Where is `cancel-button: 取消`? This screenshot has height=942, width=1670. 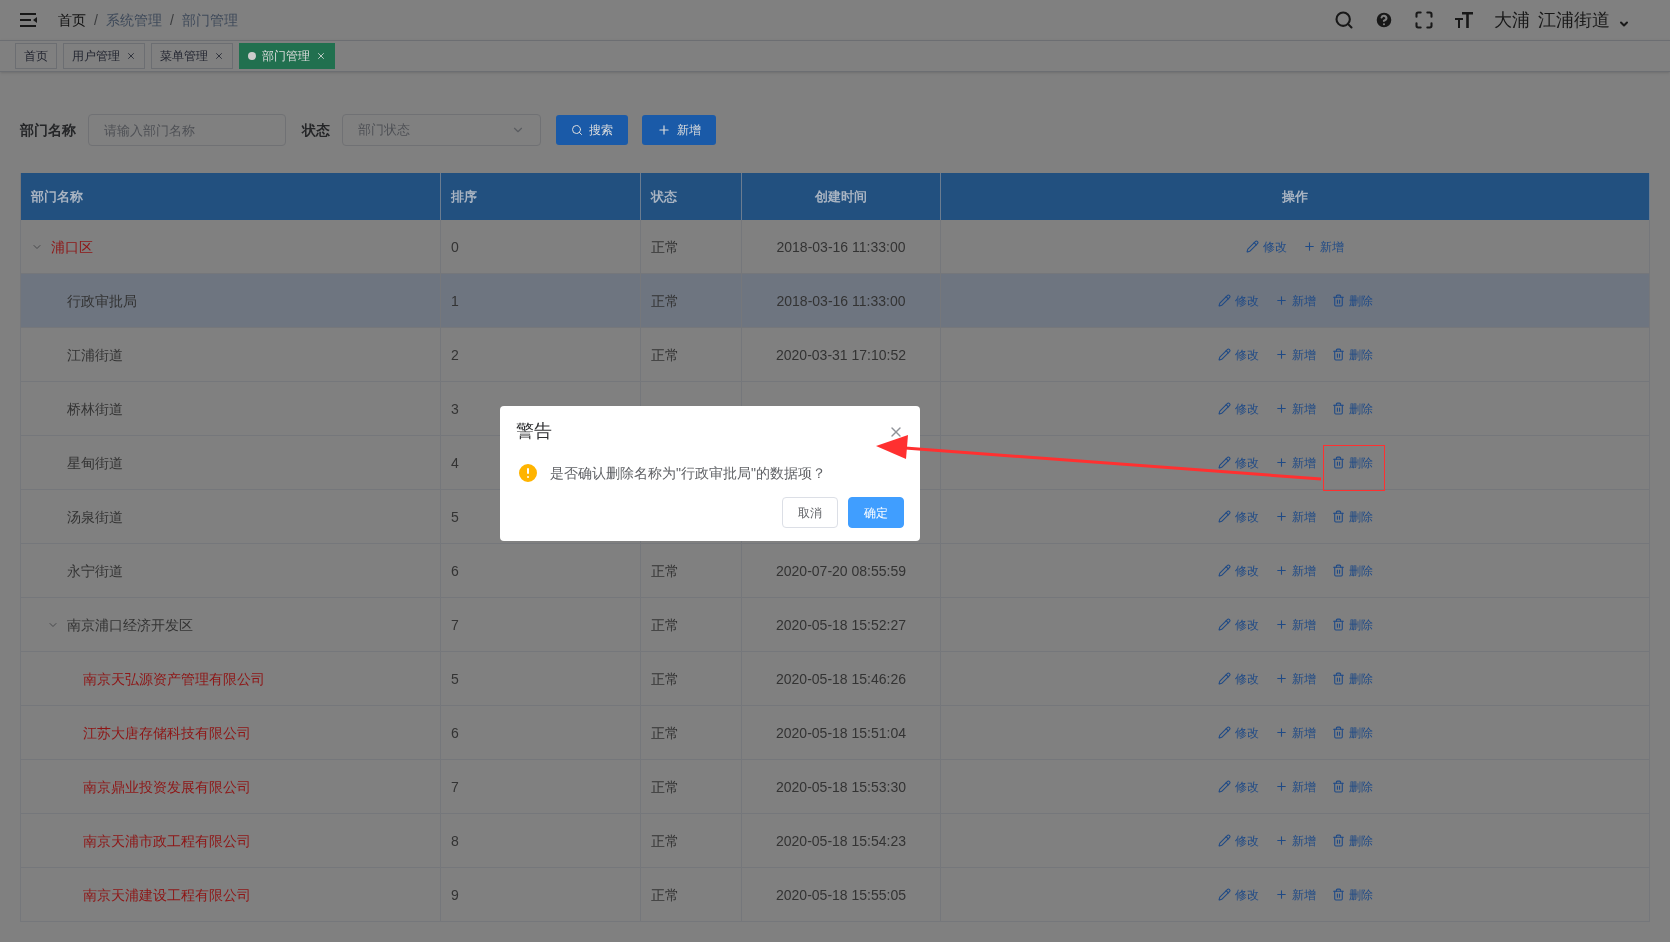 cancel-button: 取消 is located at coordinates (810, 512).